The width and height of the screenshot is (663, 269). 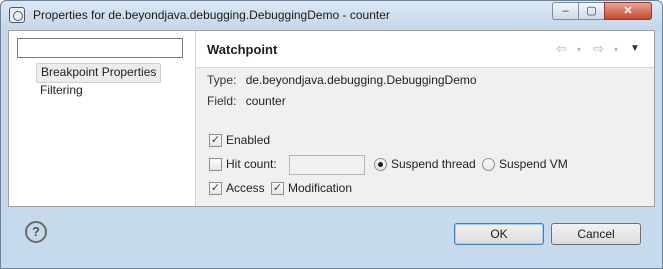 What do you see at coordinates (61, 90) in the screenshot?
I see `nav-item-filtering: Filtering` at bounding box center [61, 90].